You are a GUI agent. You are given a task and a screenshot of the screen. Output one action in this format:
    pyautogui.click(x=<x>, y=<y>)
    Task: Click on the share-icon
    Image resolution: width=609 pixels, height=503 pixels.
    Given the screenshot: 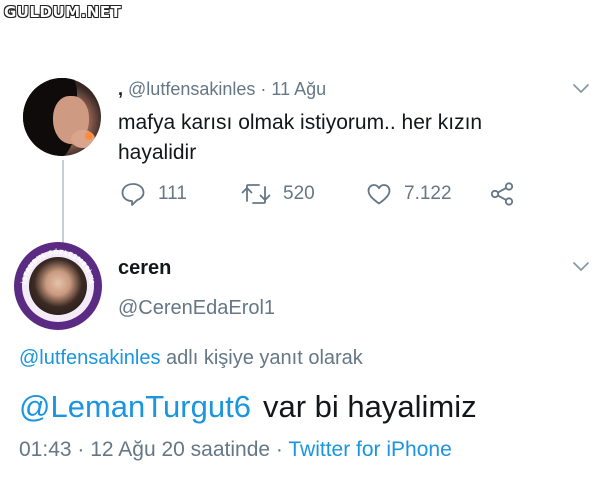 What is the action you would take?
    pyautogui.click(x=502, y=194)
    